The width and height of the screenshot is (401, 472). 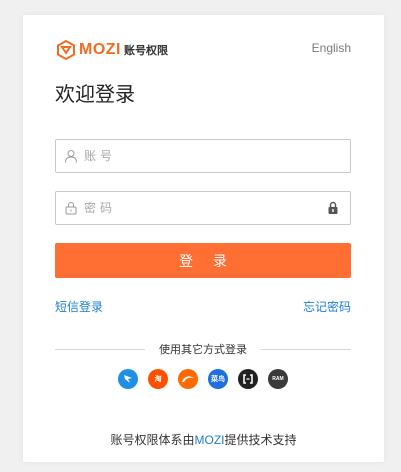 I want to click on alibaba-login-icon, so click(x=188, y=379).